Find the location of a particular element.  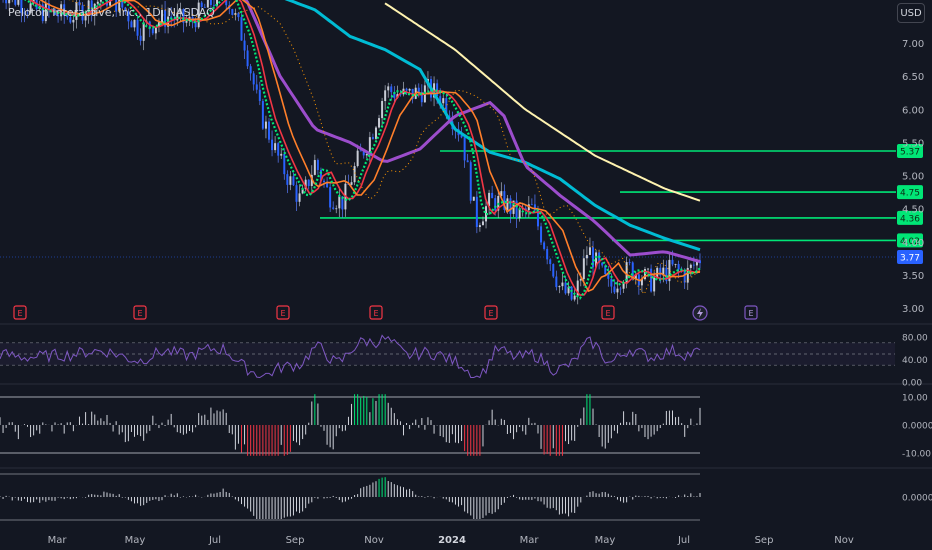

osc1-tick-label: 10.00 is located at coordinates (915, 399).